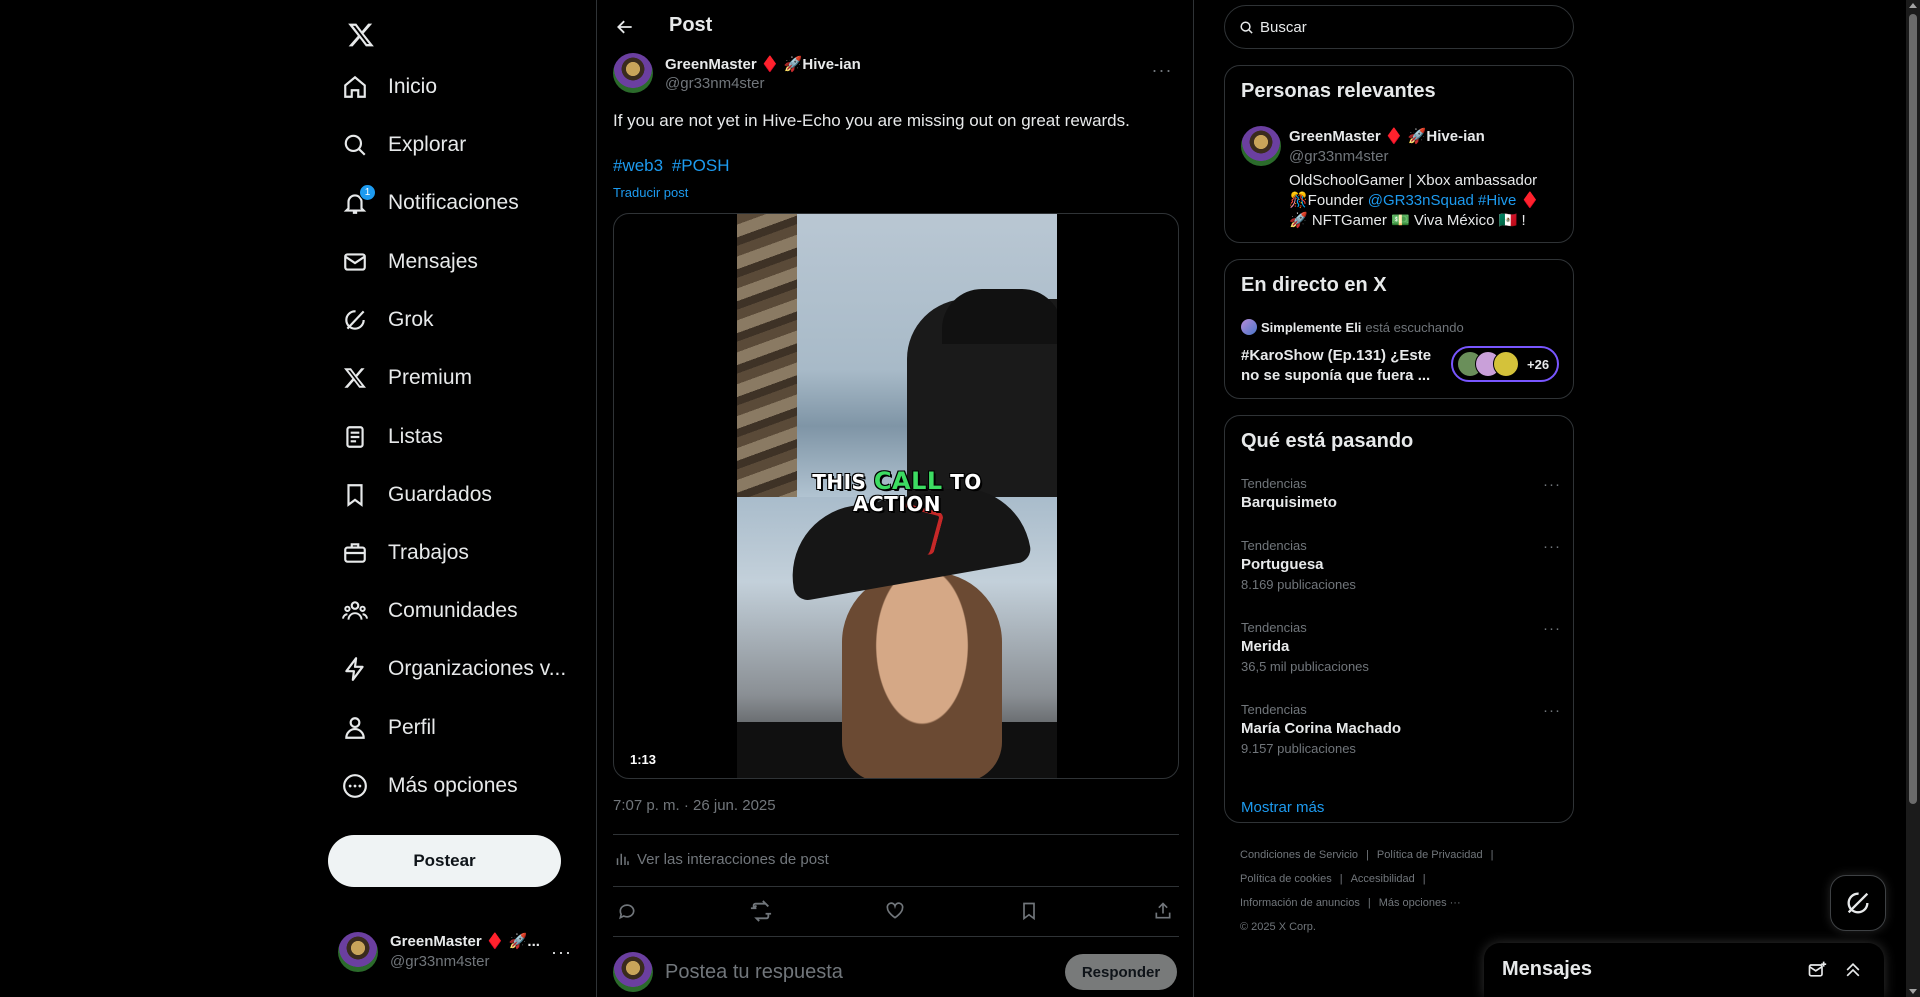  Describe the element at coordinates (714, 83) in the screenshot. I see `author-handle: @gr33nm4ster` at that location.